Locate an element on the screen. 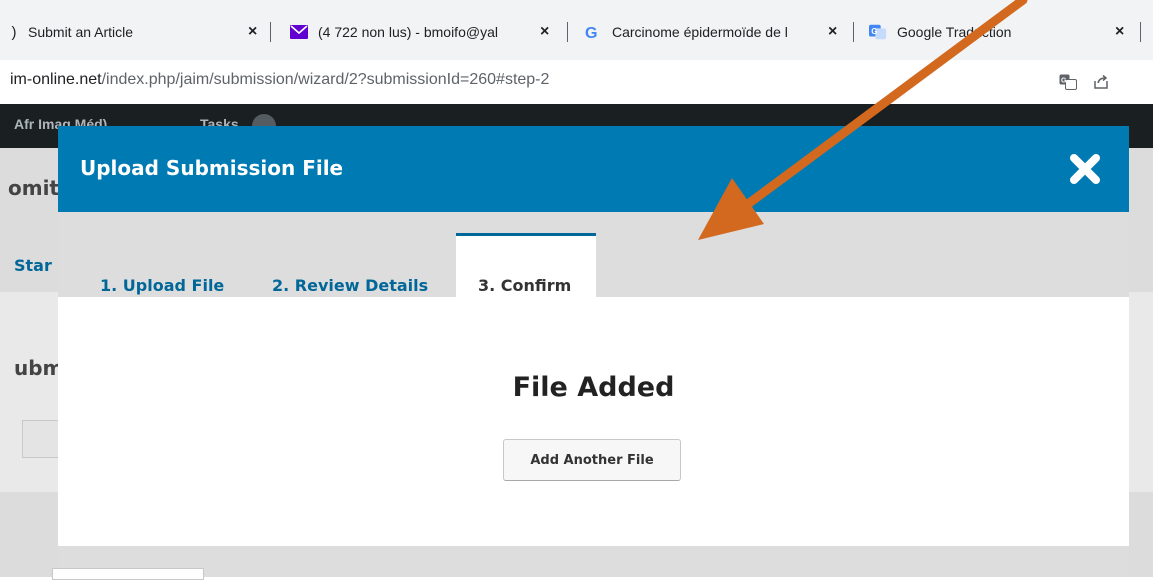 This screenshot has height=580, width=1153. google-icon: G is located at coordinates (593, 32).